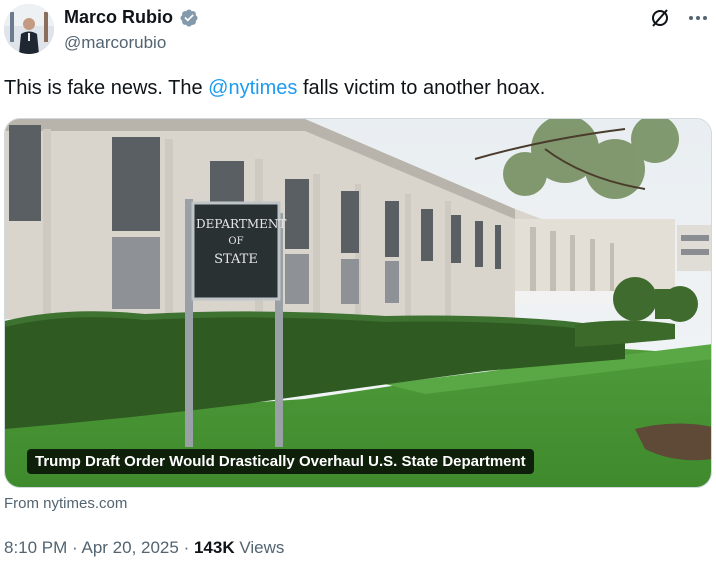 This screenshot has width=716, height=563. I want to click on avatar-image, so click(29, 29).